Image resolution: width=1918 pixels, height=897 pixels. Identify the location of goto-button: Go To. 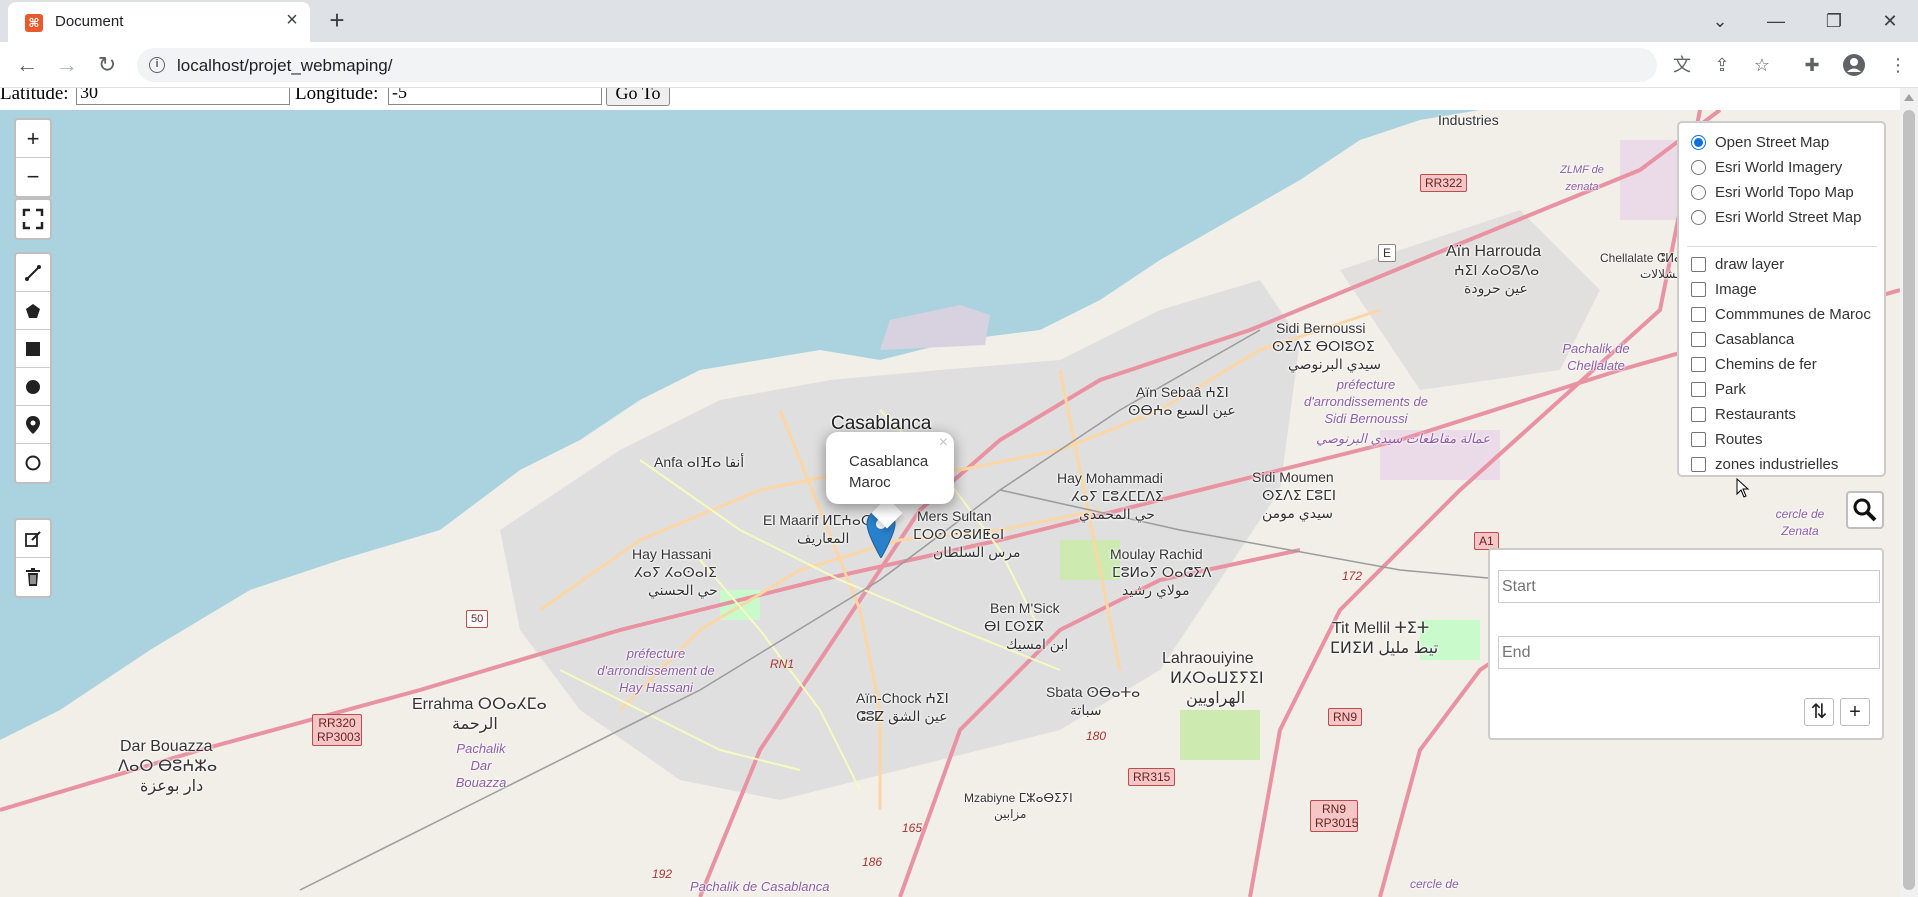
(638, 97).